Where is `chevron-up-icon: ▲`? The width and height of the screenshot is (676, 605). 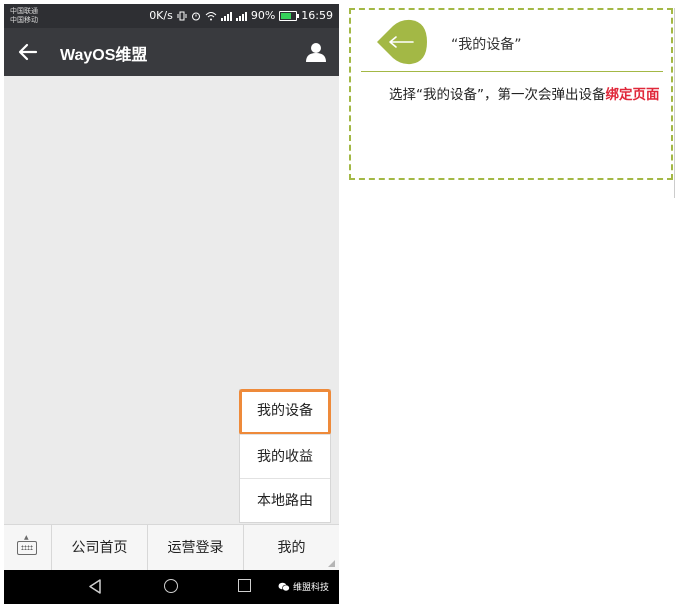 chevron-up-icon: ▲ is located at coordinates (26, 537).